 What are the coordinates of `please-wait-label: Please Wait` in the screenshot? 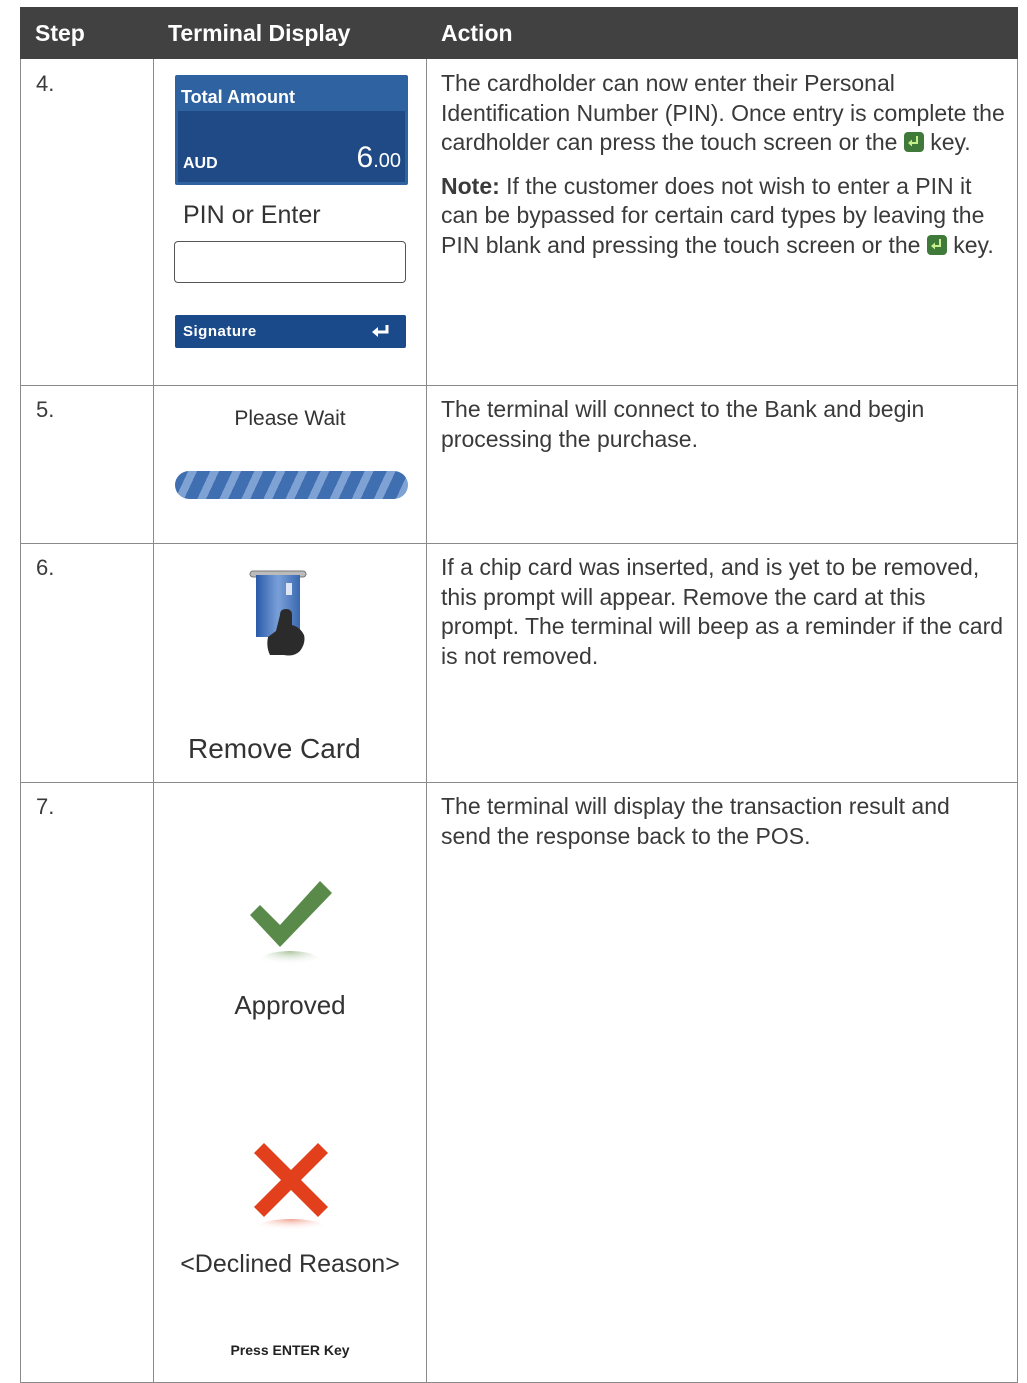 It's located at (290, 418).